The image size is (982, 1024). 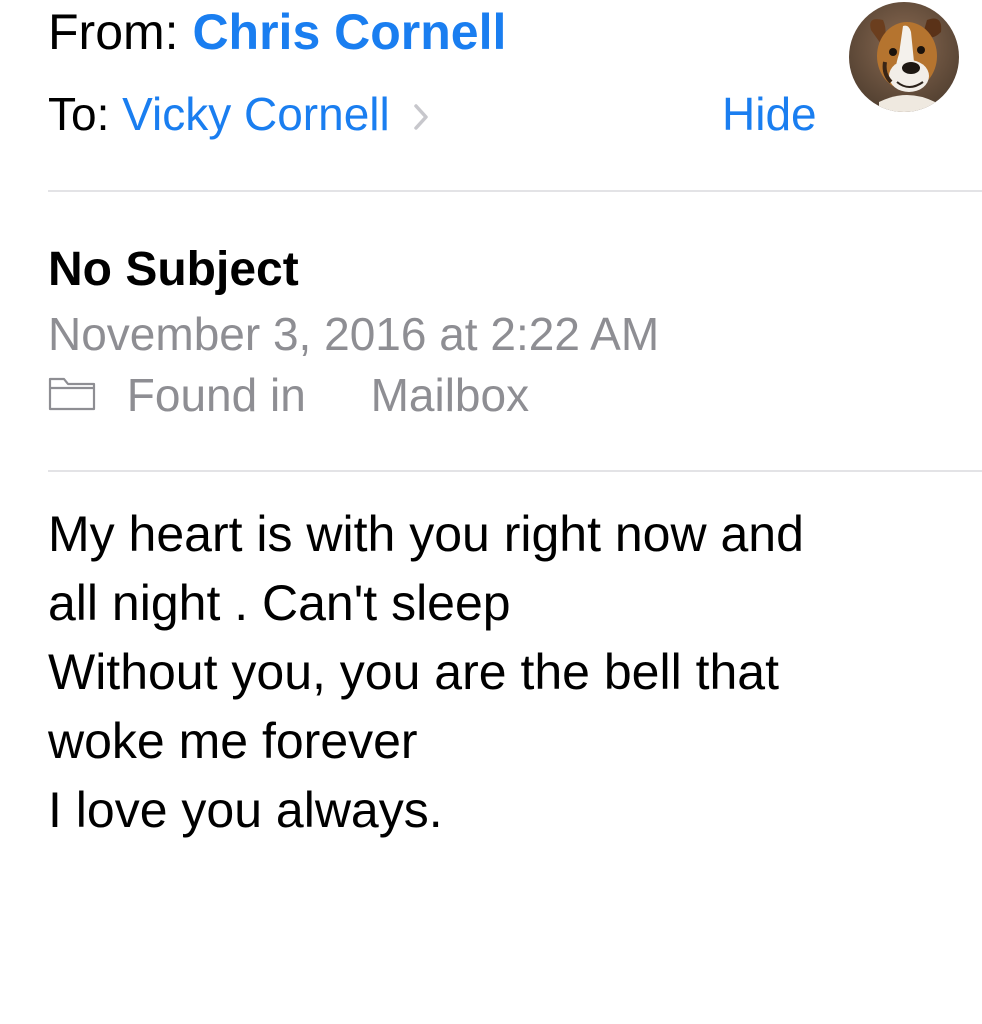 I want to click on hide-button: Hide, so click(x=769, y=114).